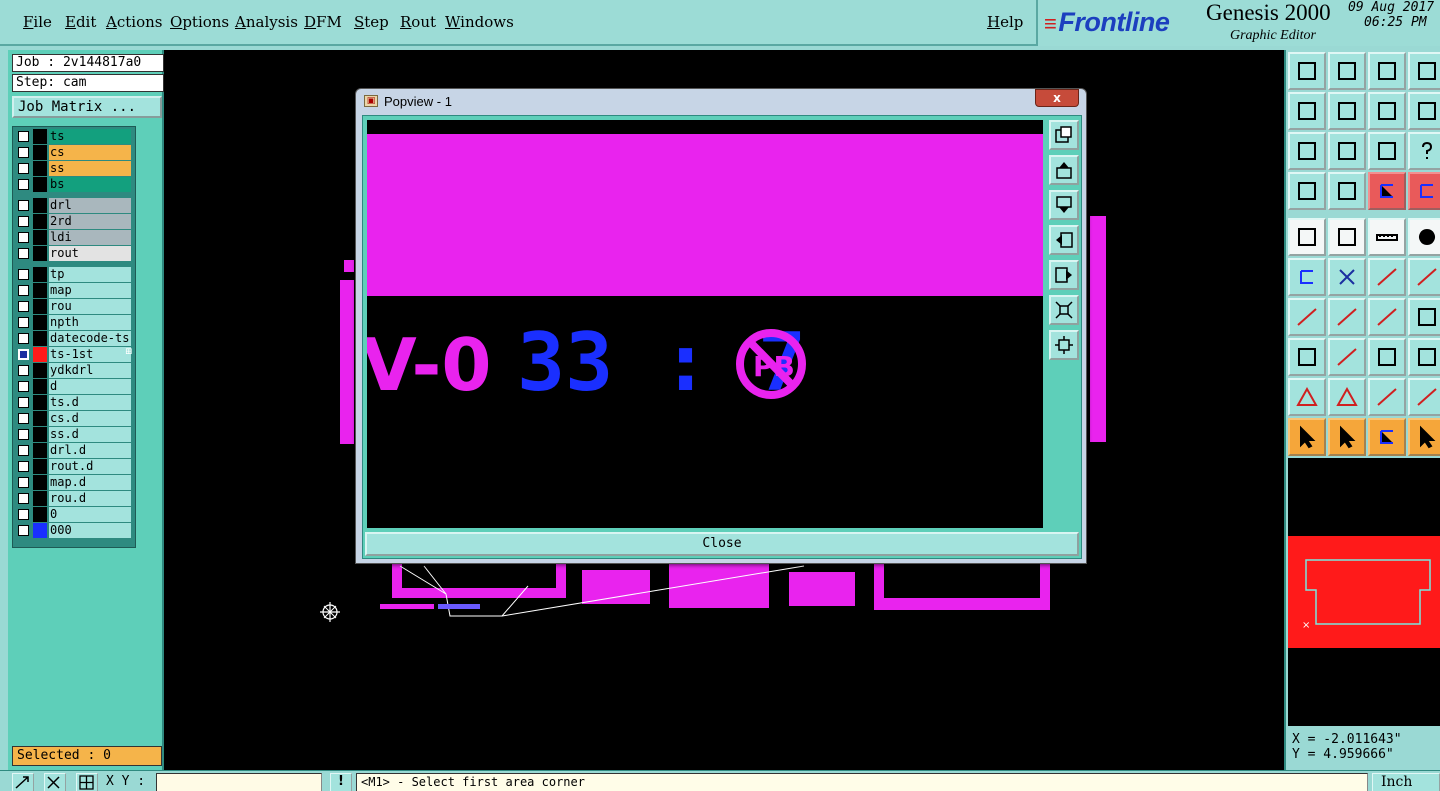 This screenshot has width=1440, height=791. I want to click on popview-close-button: Close, so click(722, 544).